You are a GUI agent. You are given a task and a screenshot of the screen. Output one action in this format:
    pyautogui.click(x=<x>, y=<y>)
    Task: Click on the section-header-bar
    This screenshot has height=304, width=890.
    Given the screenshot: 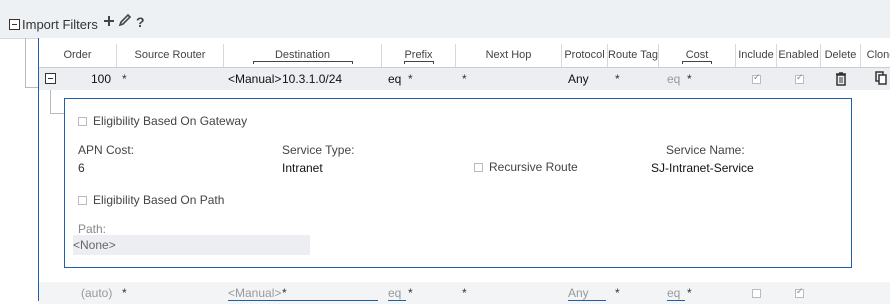 What is the action you would take?
    pyautogui.click(x=445, y=19)
    